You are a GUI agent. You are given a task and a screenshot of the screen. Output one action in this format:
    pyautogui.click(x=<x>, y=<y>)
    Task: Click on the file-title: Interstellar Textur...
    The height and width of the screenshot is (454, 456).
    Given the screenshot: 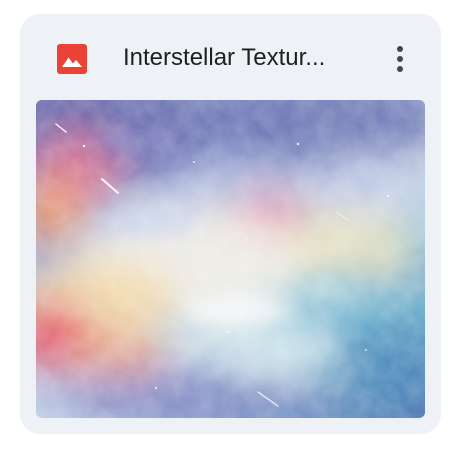 What is the action you would take?
    pyautogui.click(x=224, y=57)
    